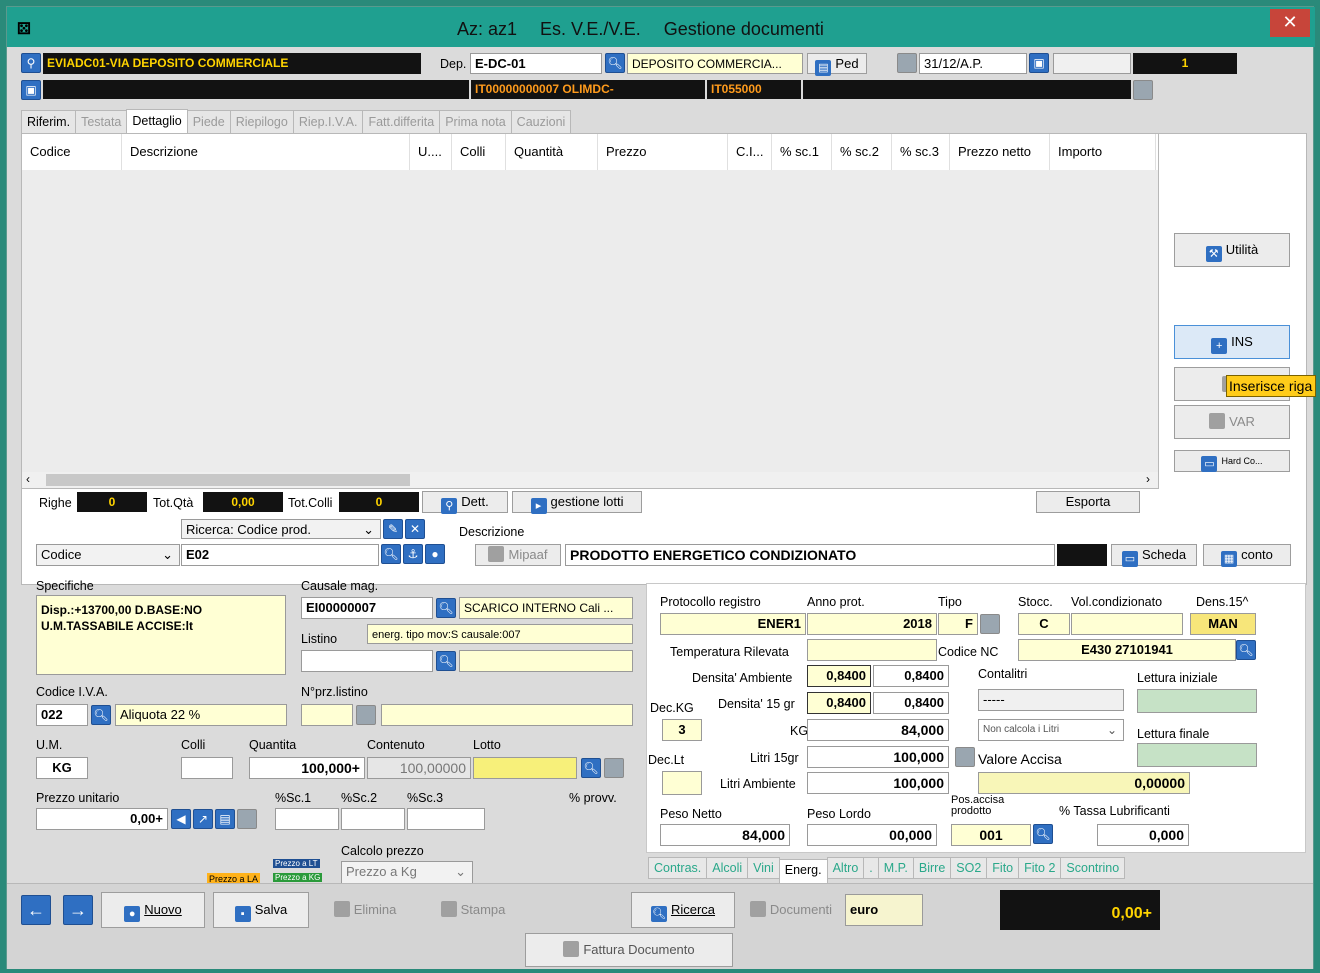 This screenshot has height=973, width=1320. I want to click on stocc-field: C, so click(1044, 624).